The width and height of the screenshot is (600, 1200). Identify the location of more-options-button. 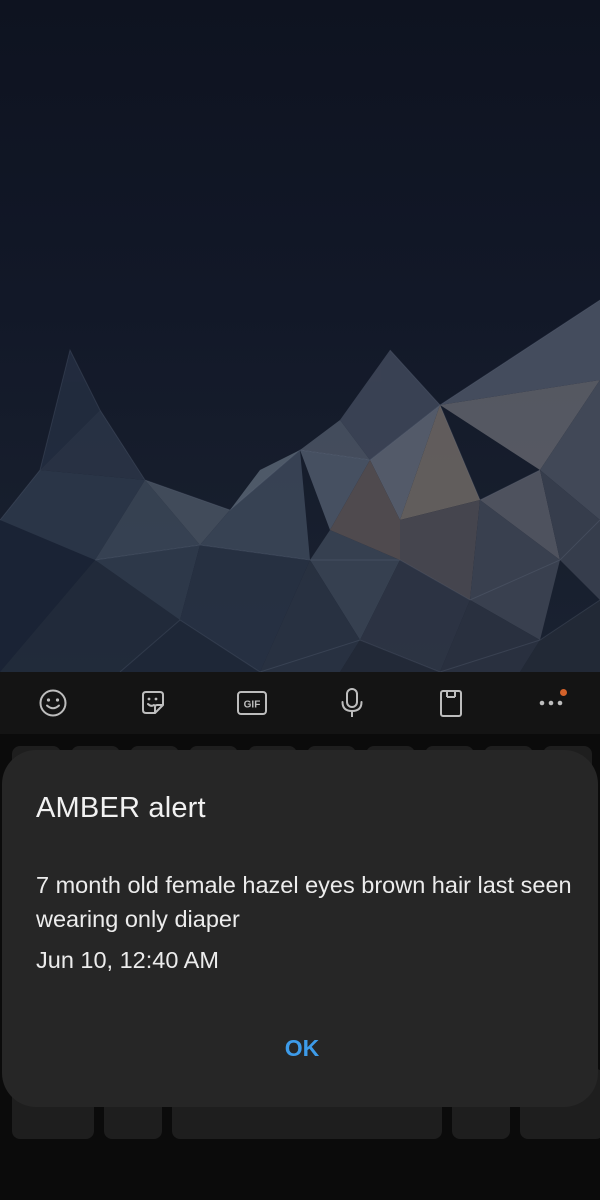
(551, 703).